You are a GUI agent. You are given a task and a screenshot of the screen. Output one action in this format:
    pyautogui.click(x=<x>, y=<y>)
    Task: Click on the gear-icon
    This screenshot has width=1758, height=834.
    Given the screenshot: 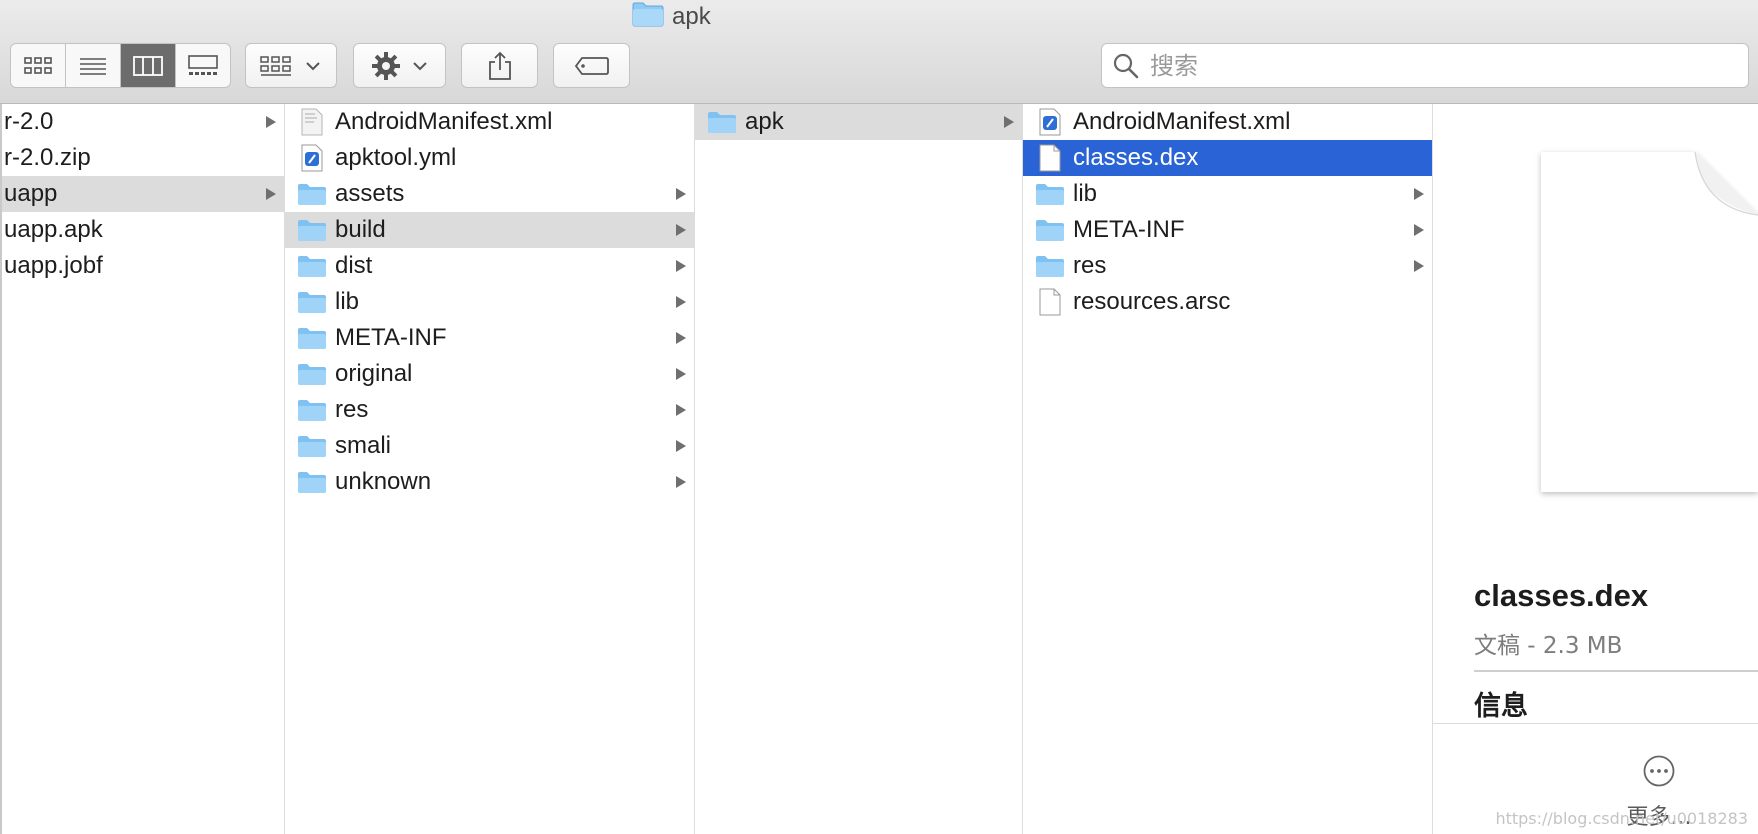 What is the action you would take?
    pyautogui.click(x=385, y=65)
    